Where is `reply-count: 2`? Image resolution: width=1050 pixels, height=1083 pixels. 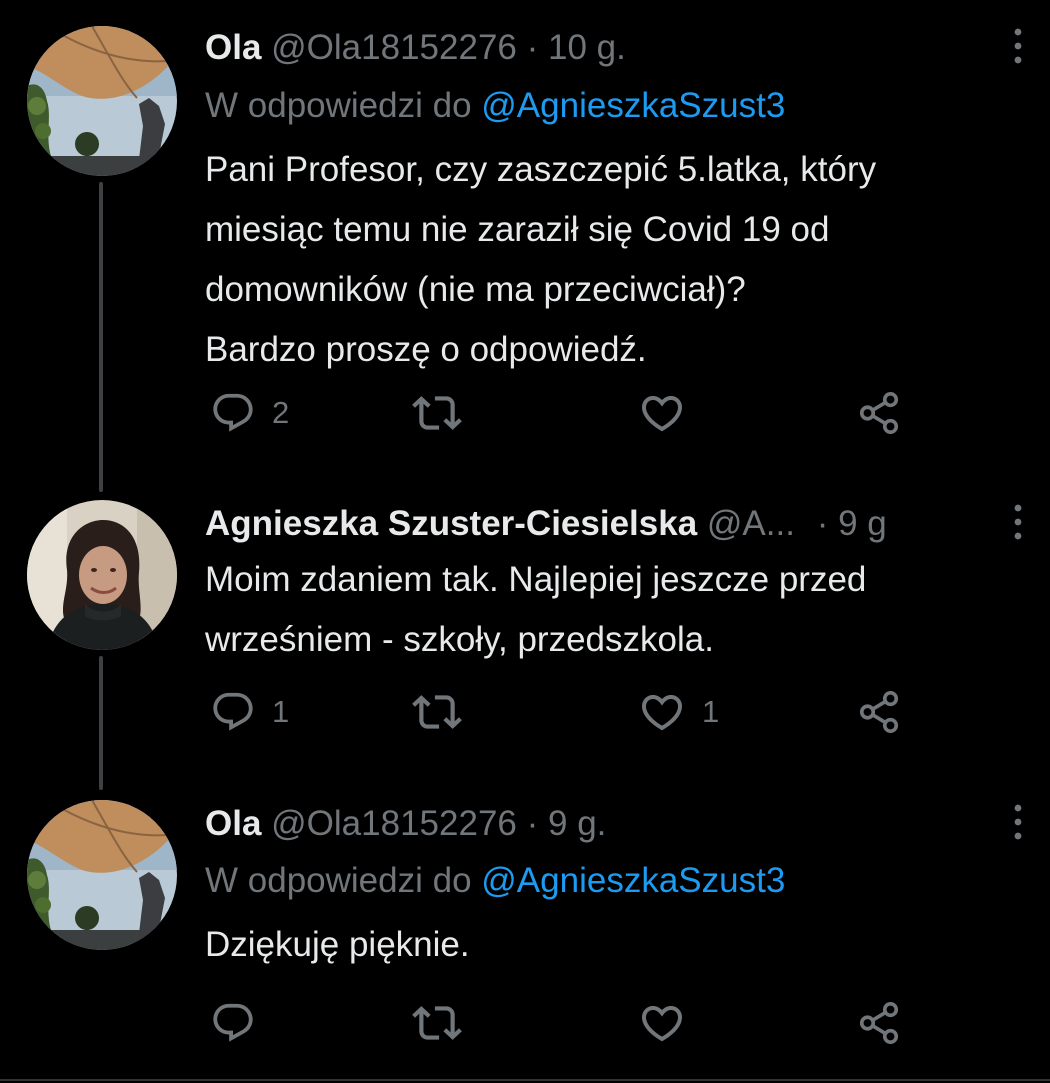 reply-count: 2 is located at coordinates (281, 412).